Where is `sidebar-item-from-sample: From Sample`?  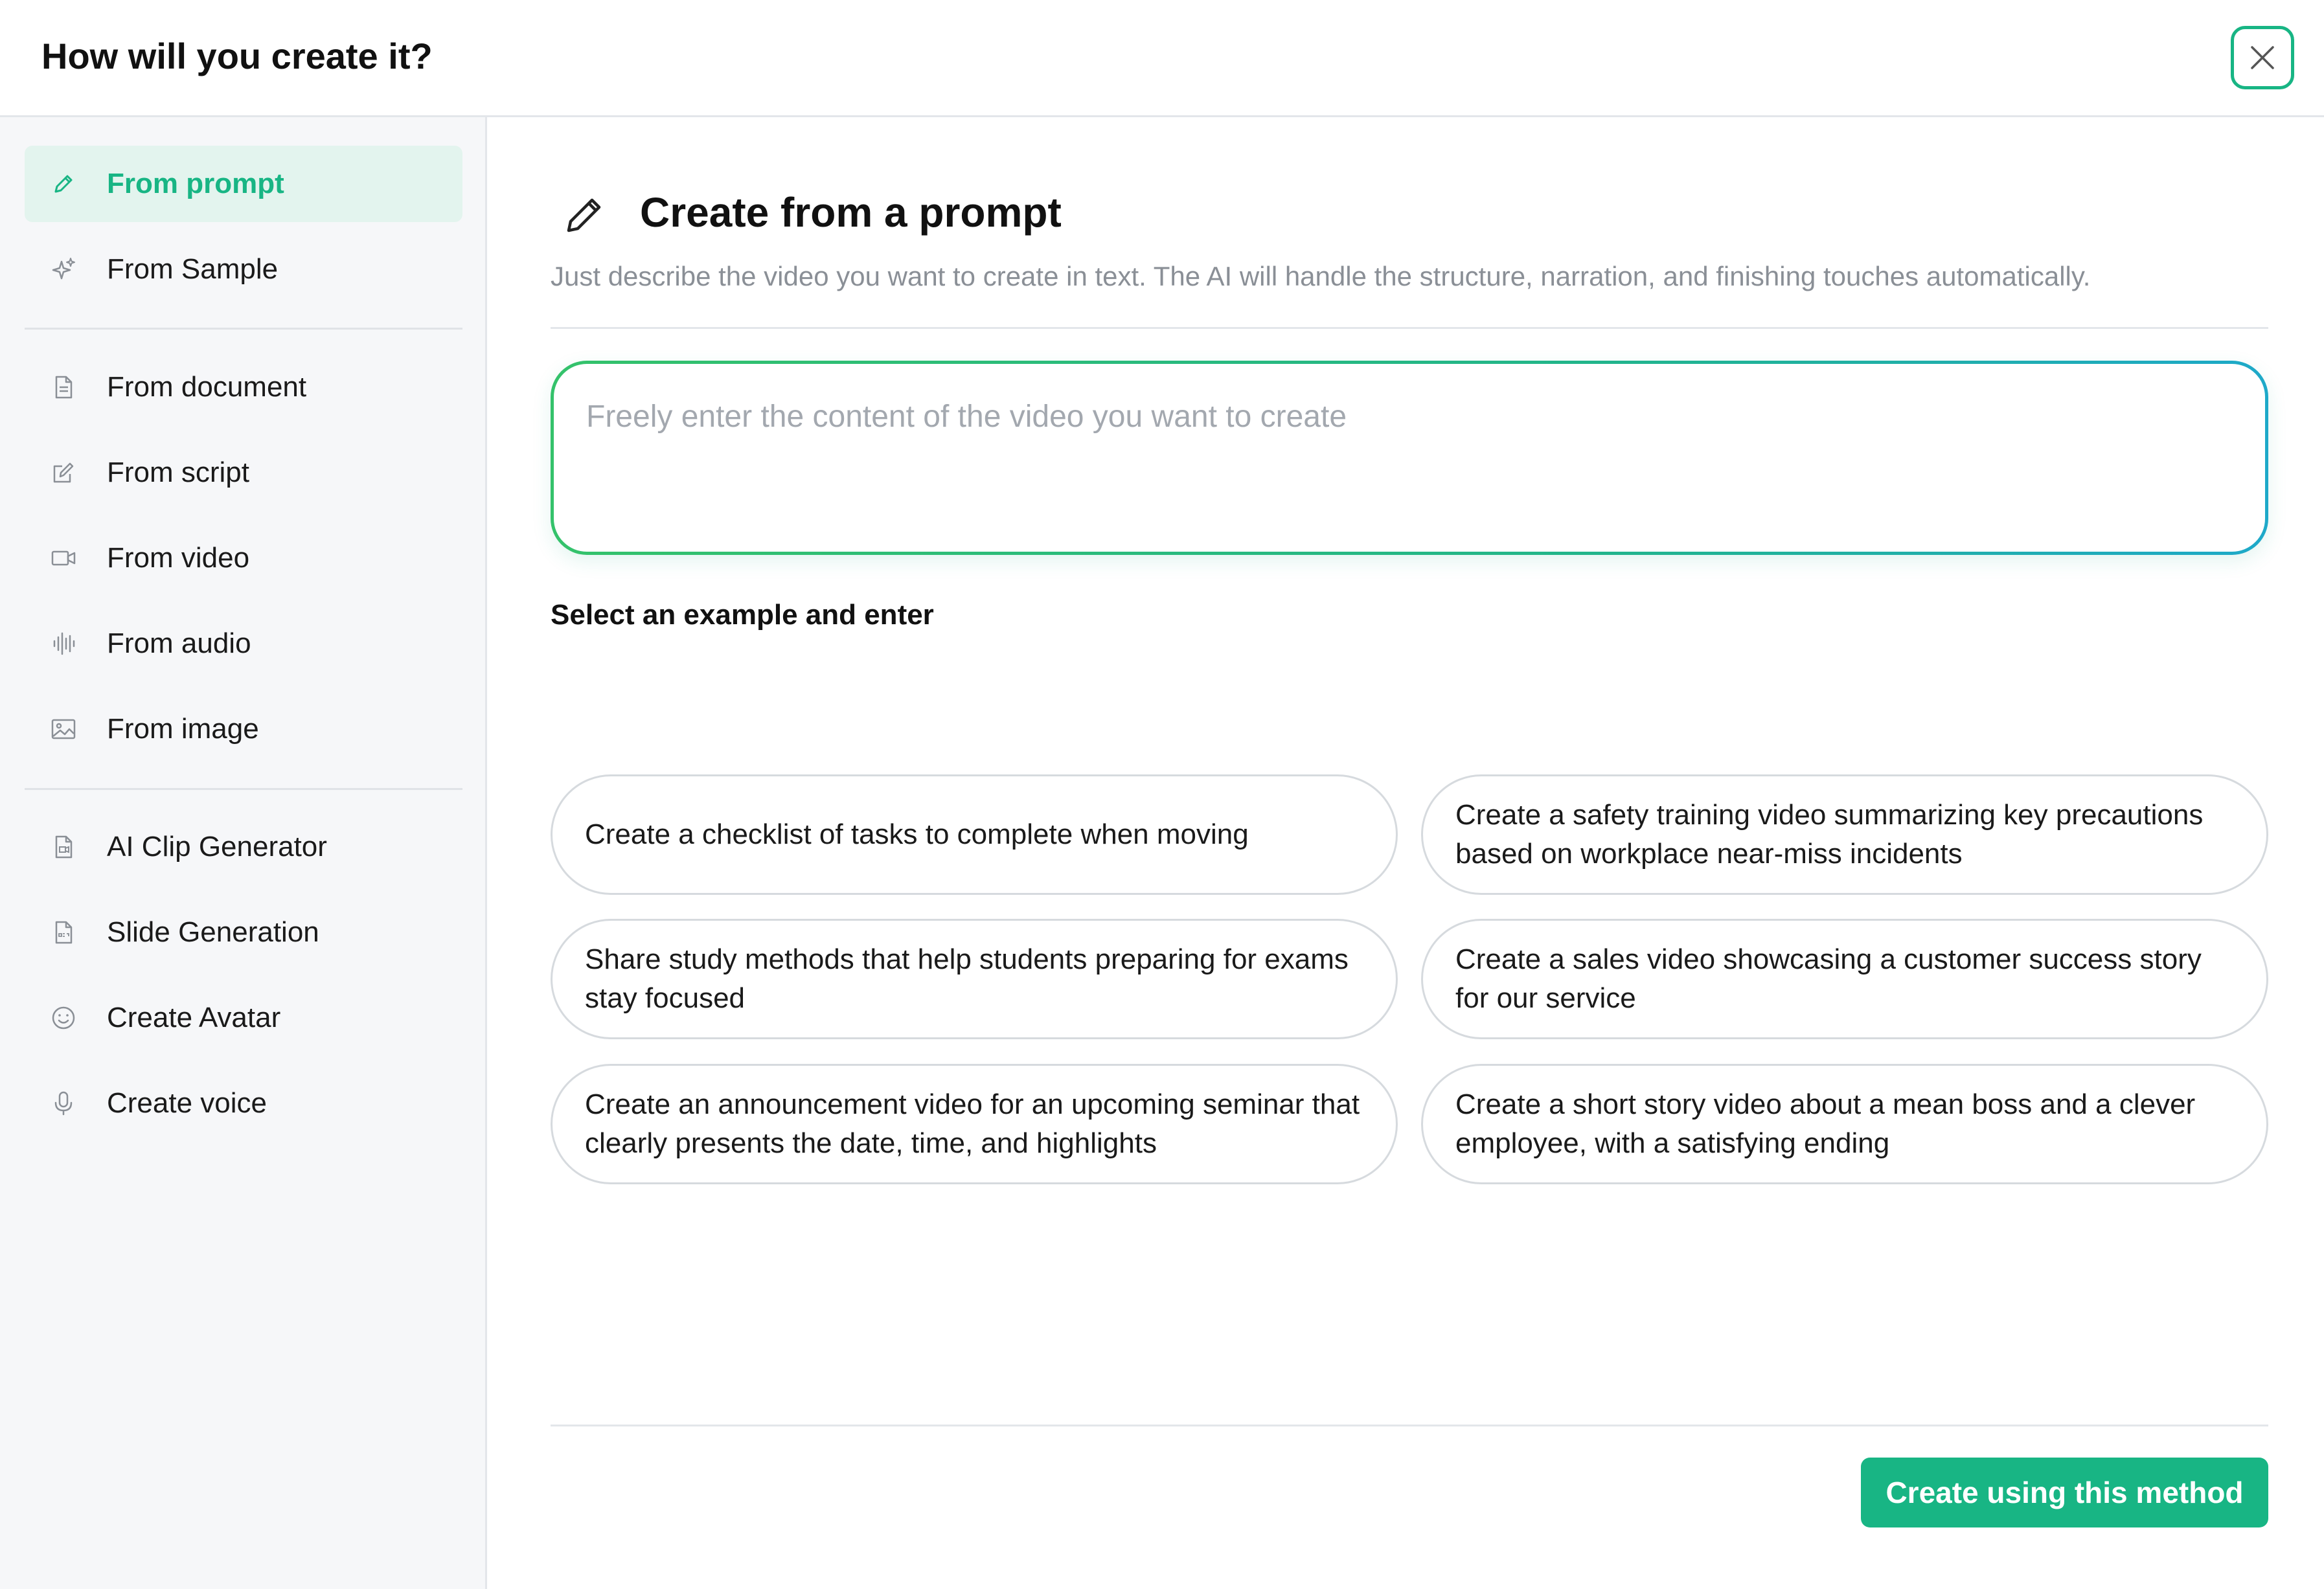 sidebar-item-from-sample: From Sample is located at coordinates (244, 269).